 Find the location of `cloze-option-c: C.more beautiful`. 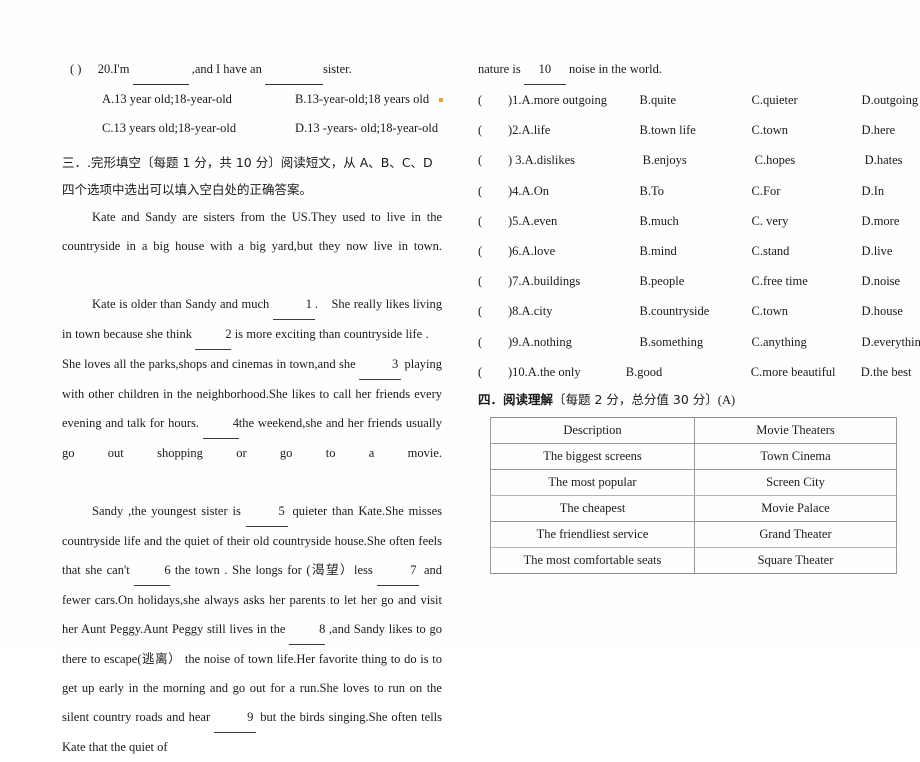

cloze-option-c: C.more beautiful is located at coordinates (806, 372).